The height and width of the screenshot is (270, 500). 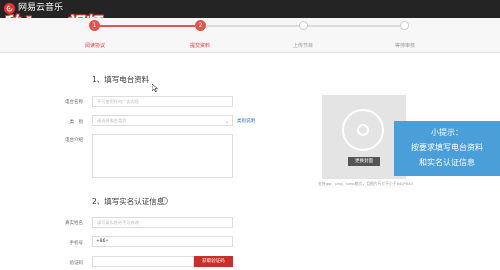 I want to click on change-cover-button: 更换封面, so click(x=364, y=161).